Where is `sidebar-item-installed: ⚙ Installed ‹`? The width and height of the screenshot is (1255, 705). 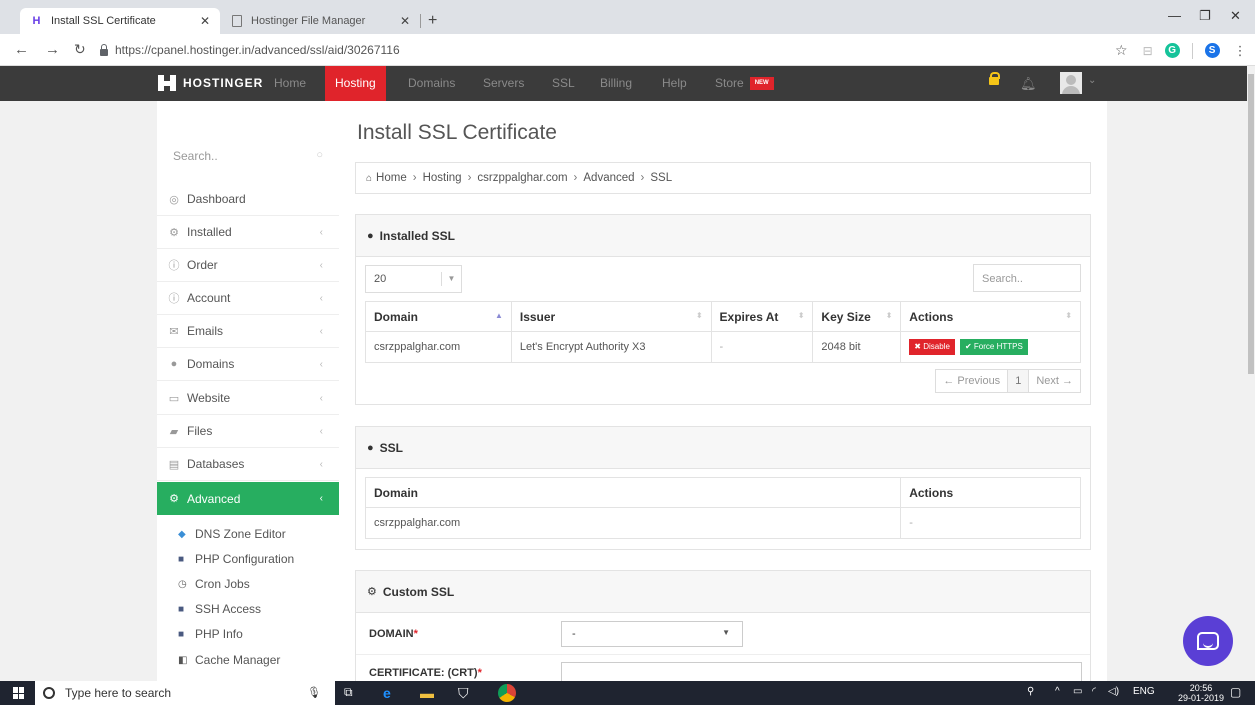
sidebar-item-installed: ⚙ Installed ‹ is located at coordinates (248, 232).